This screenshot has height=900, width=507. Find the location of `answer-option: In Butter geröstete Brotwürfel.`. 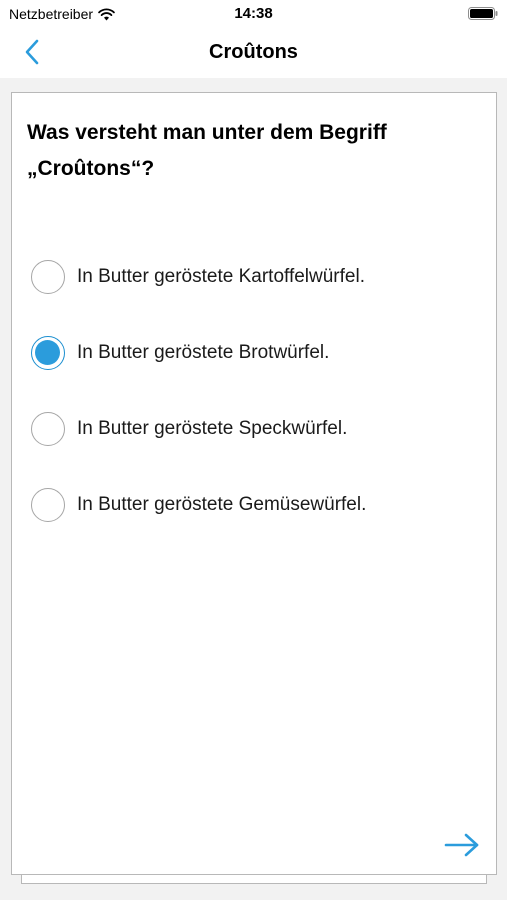

answer-option: In Butter geröstete Brotwürfel. is located at coordinates (251, 353).